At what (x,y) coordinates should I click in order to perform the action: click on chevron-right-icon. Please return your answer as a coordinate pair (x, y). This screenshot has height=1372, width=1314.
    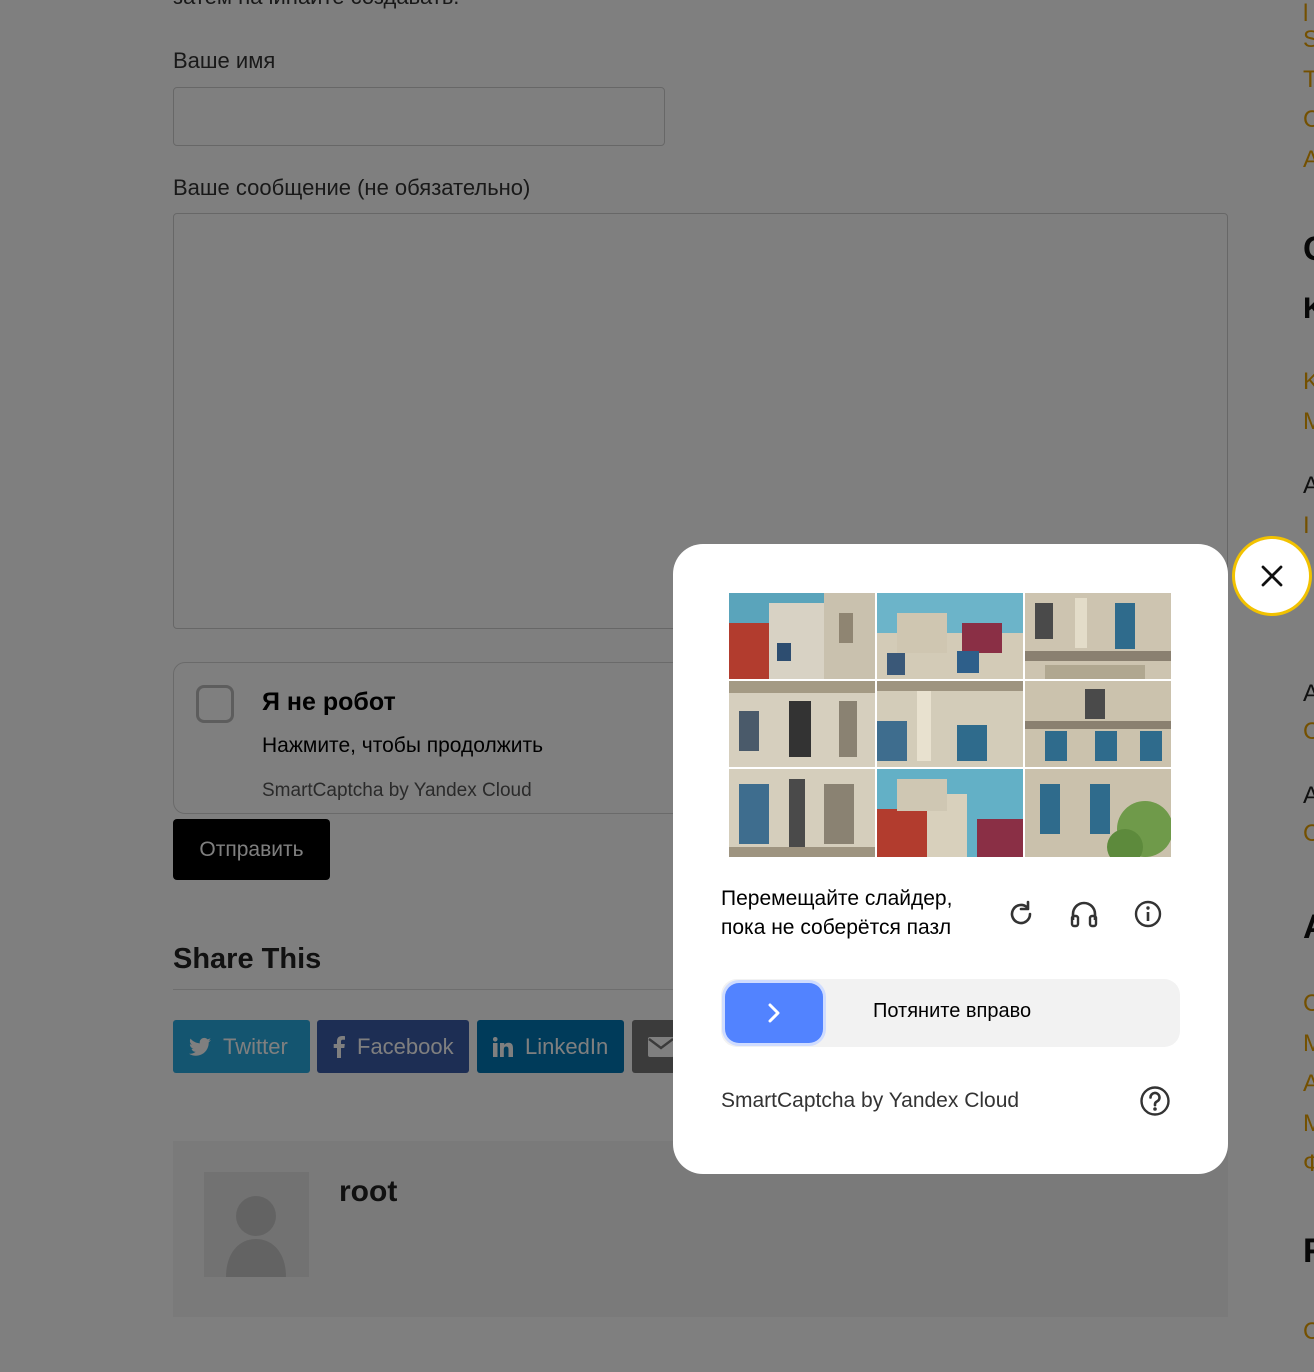
    Looking at the image, I should click on (774, 1013).